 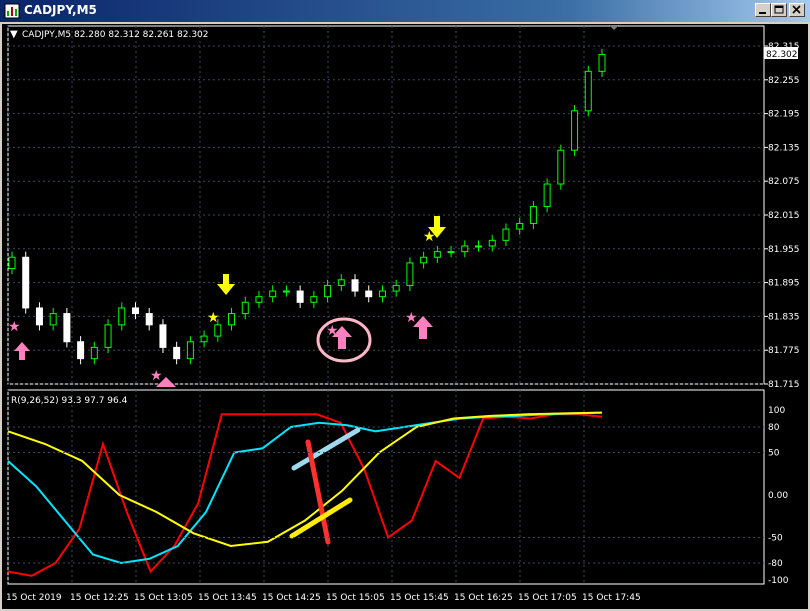 What do you see at coordinates (797, 10) in the screenshot?
I see `close-button` at bounding box center [797, 10].